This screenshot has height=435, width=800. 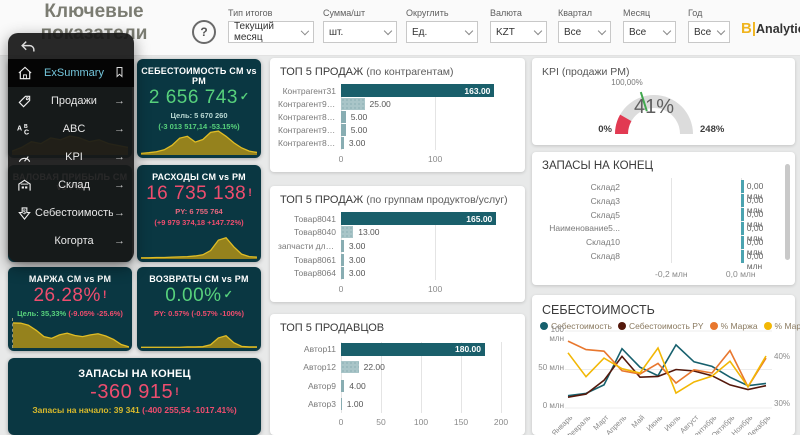 I want to click on filter-valyuta: Валюта KZT, so click(x=518, y=25).